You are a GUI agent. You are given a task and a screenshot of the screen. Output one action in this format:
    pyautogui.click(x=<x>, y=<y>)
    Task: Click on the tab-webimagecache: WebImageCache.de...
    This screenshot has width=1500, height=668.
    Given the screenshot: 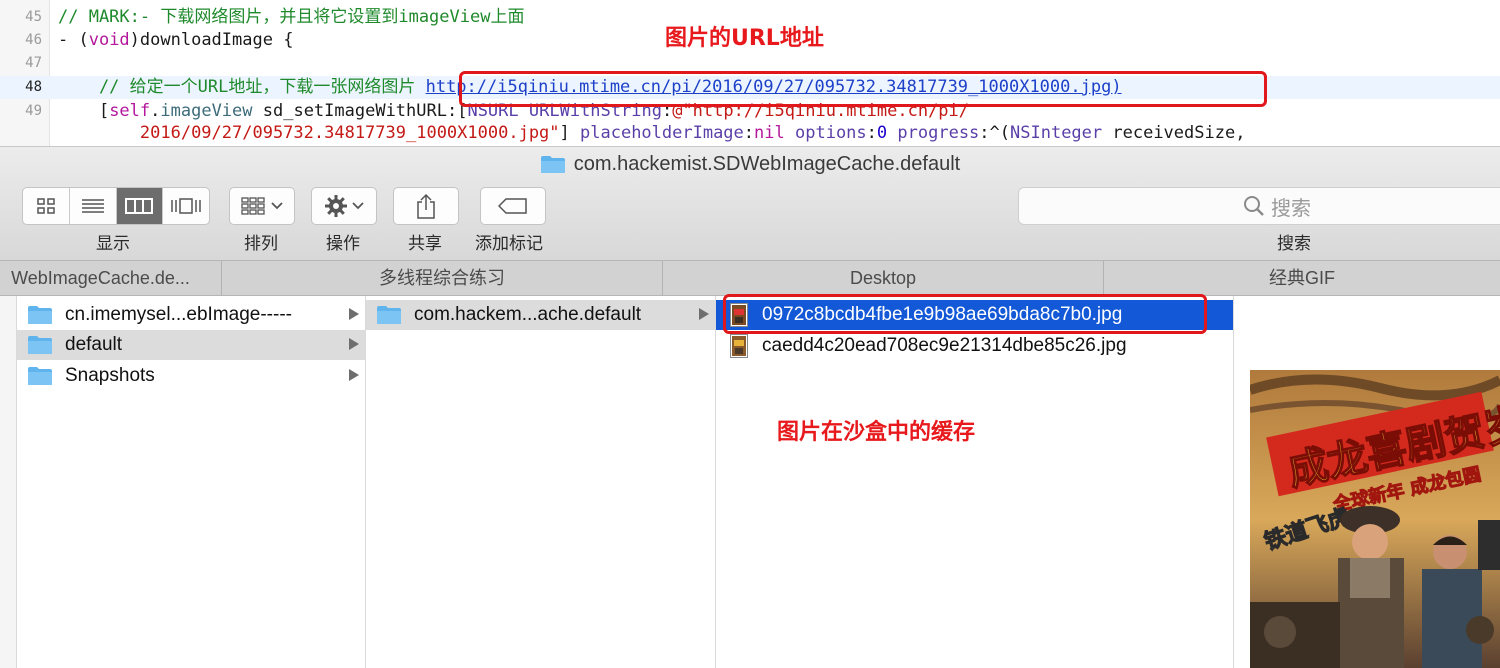 What is the action you would take?
    pyautogui.click(x=111, y=278)
    